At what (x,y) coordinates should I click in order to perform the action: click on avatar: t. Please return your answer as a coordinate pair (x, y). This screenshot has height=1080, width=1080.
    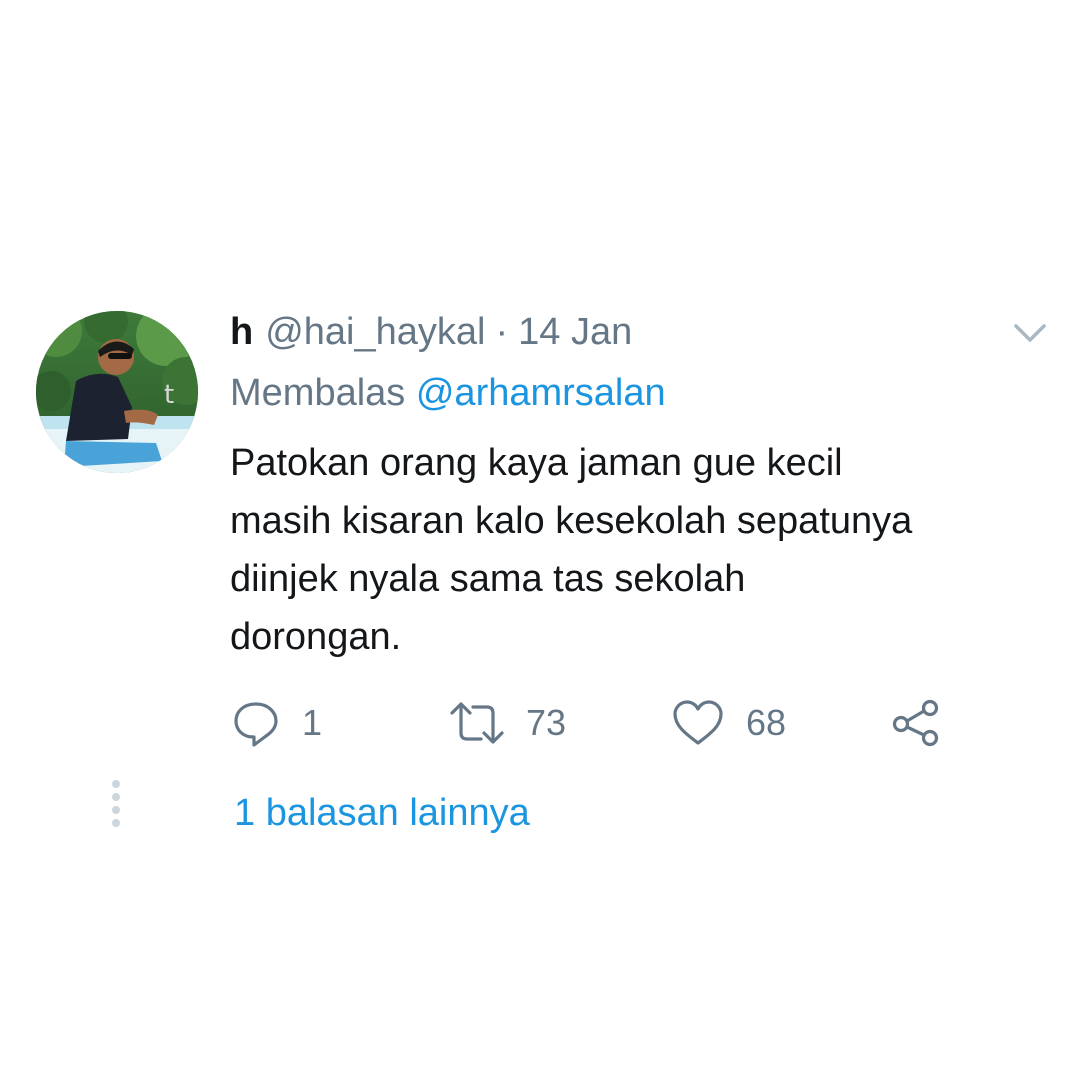
    Looking at the image, I should click on (117, 392).